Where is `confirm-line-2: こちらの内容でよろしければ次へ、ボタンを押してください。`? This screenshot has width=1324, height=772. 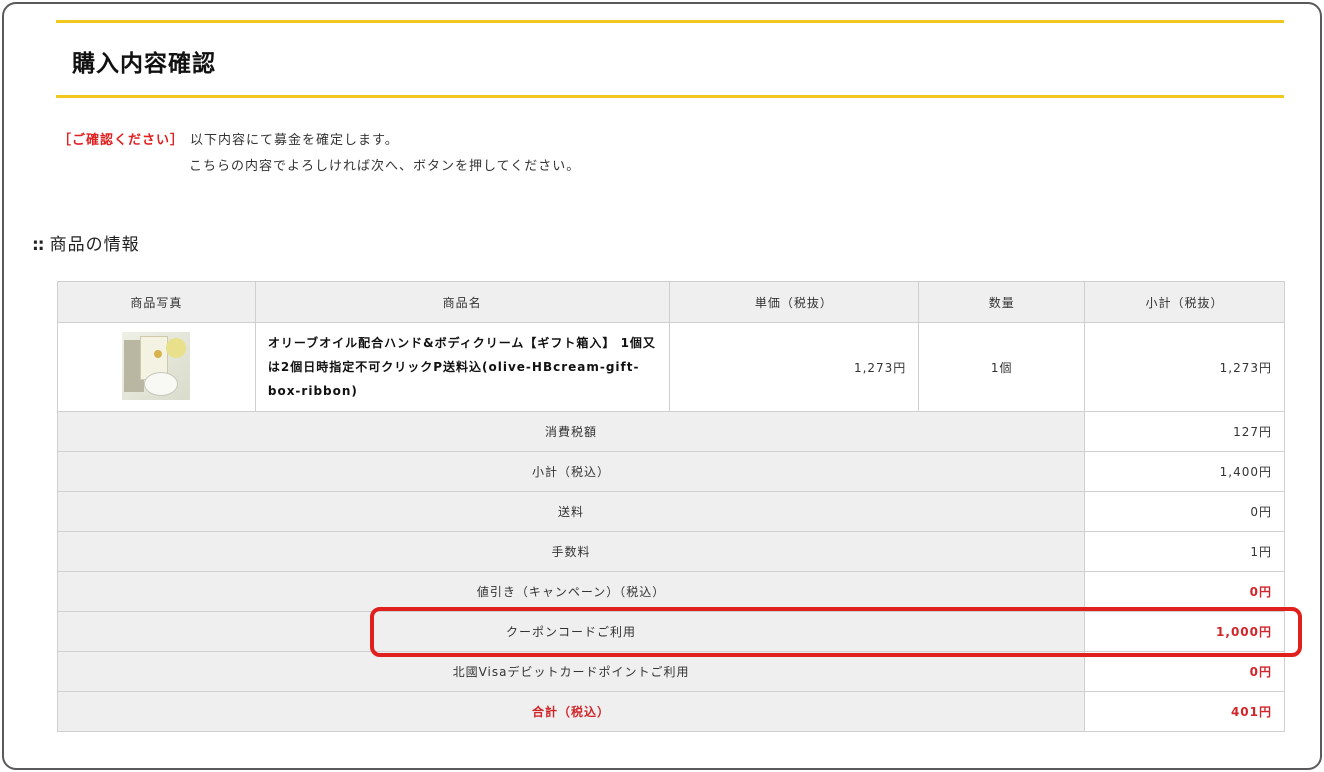 confirm-line-2: こちらの内容でよろしければ次へ、ボタンを押してください。 is located at coordinates (385, 166).